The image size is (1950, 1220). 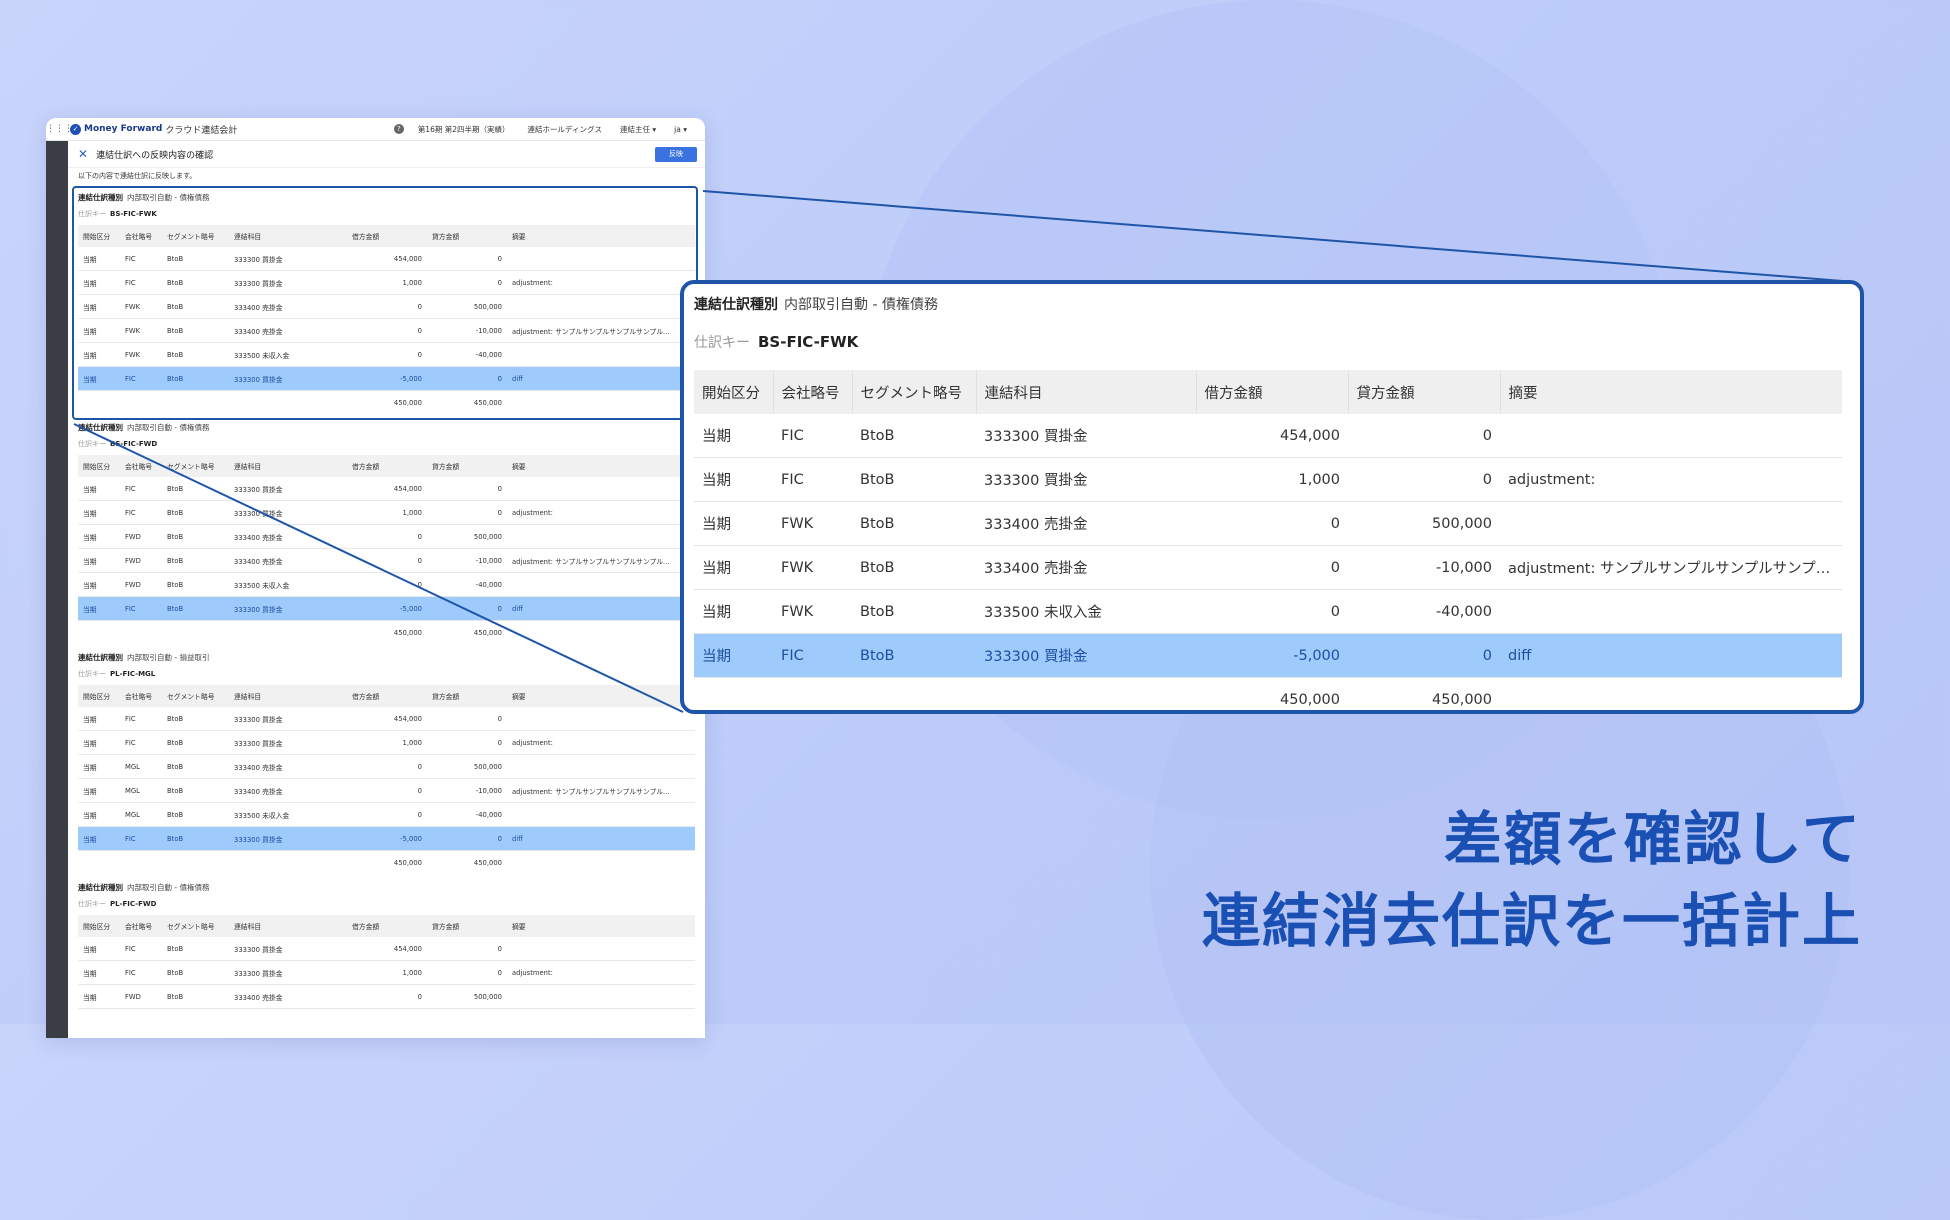 What do you see at coordinates (1272, 479) in the screenshot?
I see `table-cell: 1,000` at bounding box center [1272, 479].